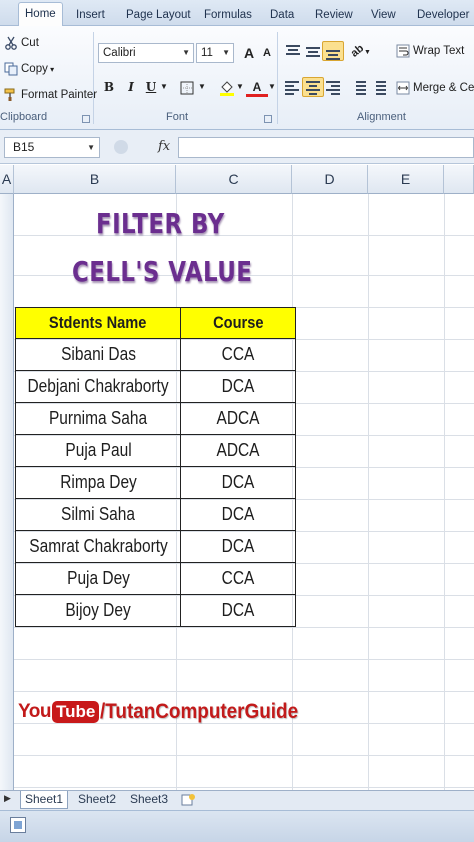  Describe the element at coordinates (313, 51) in the screenshot. I see `middle-align-button` at that location.